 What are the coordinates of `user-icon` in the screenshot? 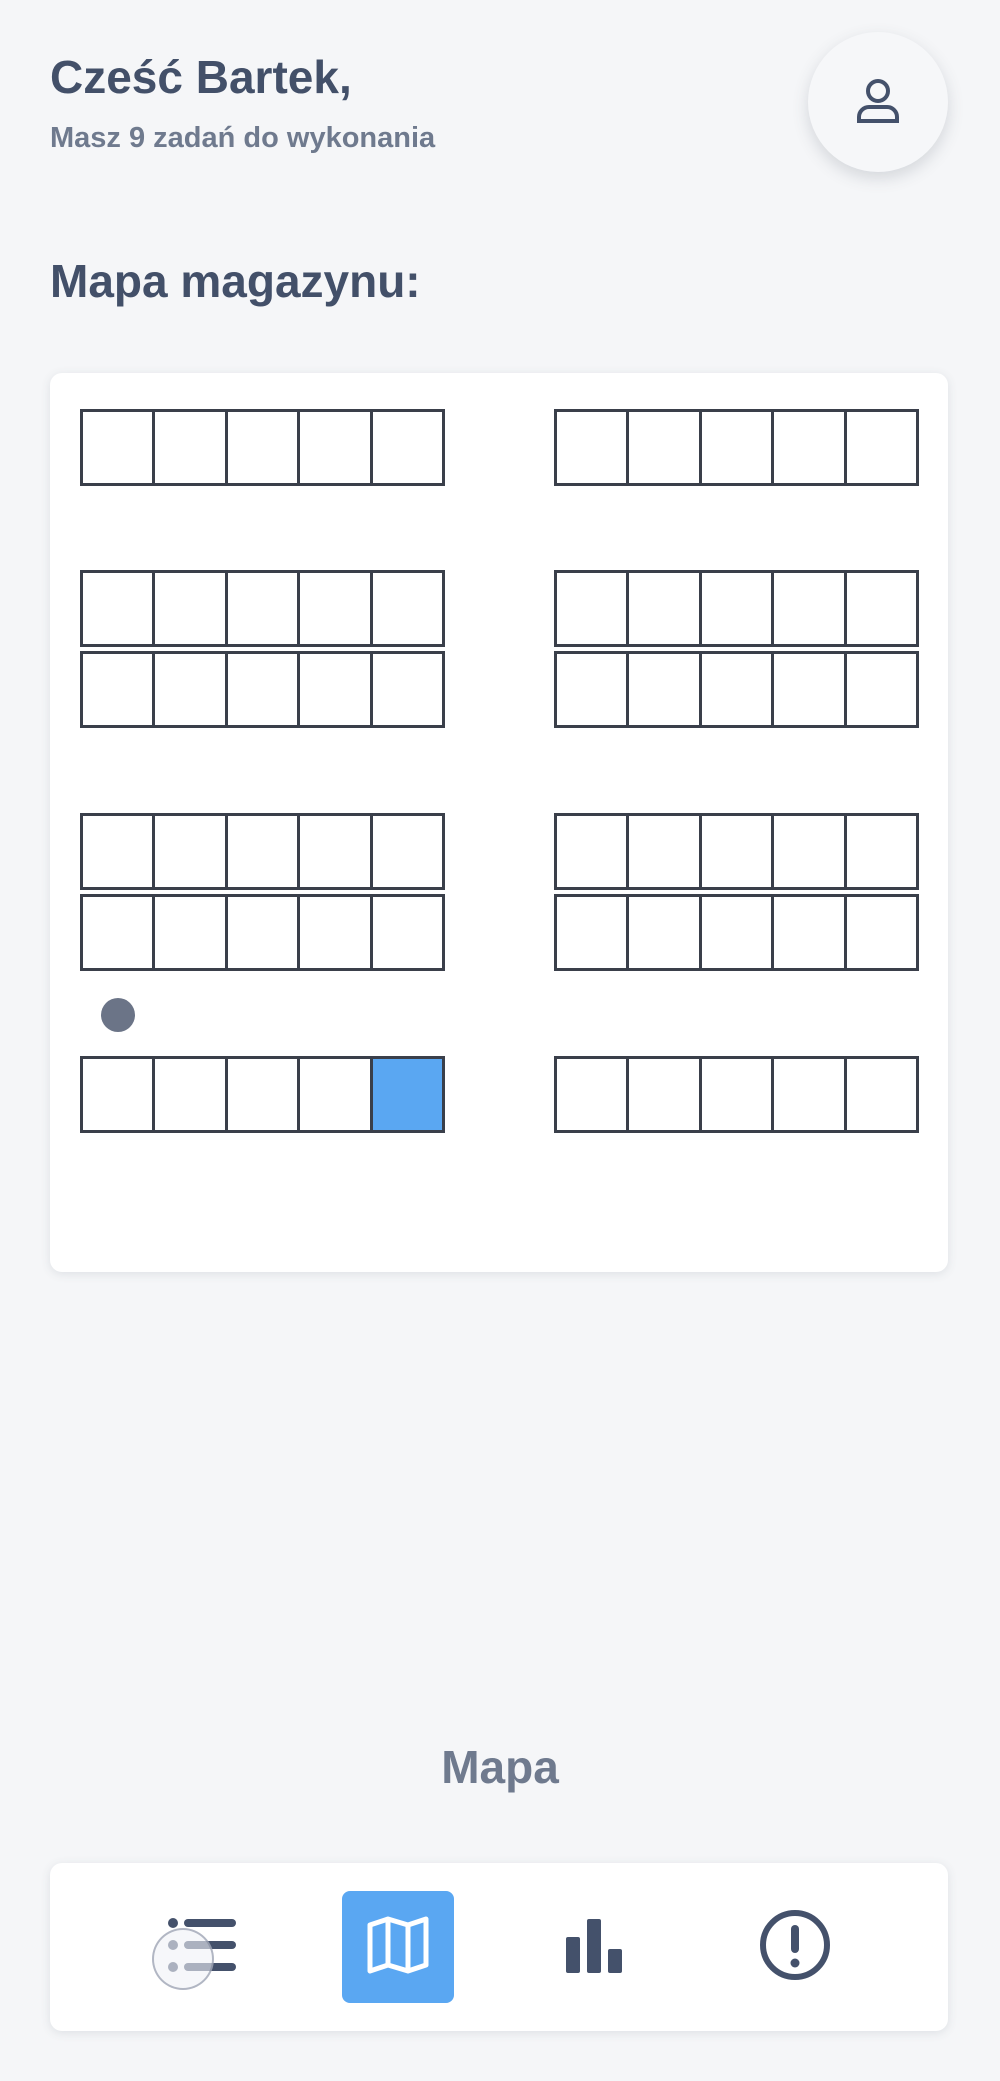 It's located at (878, 102).